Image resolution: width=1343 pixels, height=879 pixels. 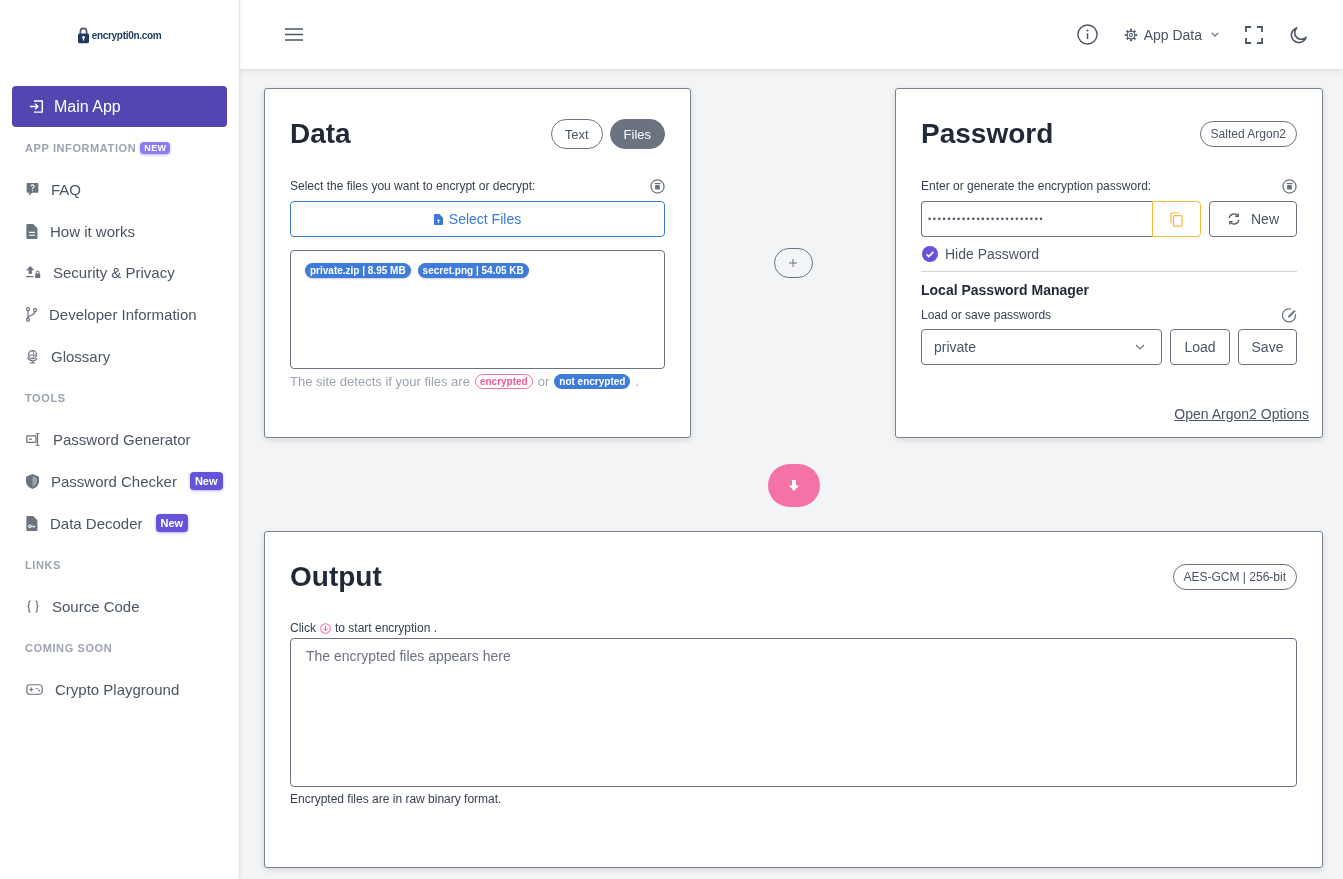 What do you see at coordinates (325, 628) in the screenshot?
I see `arrow-down-circle-icon` at bounding box center [325, 628].